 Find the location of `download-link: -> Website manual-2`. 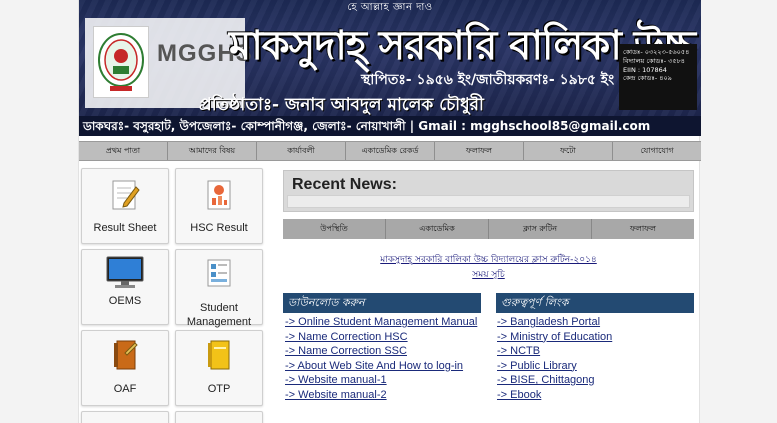

download-link: -> Website manual-2 is located at coordinates (381, 395).